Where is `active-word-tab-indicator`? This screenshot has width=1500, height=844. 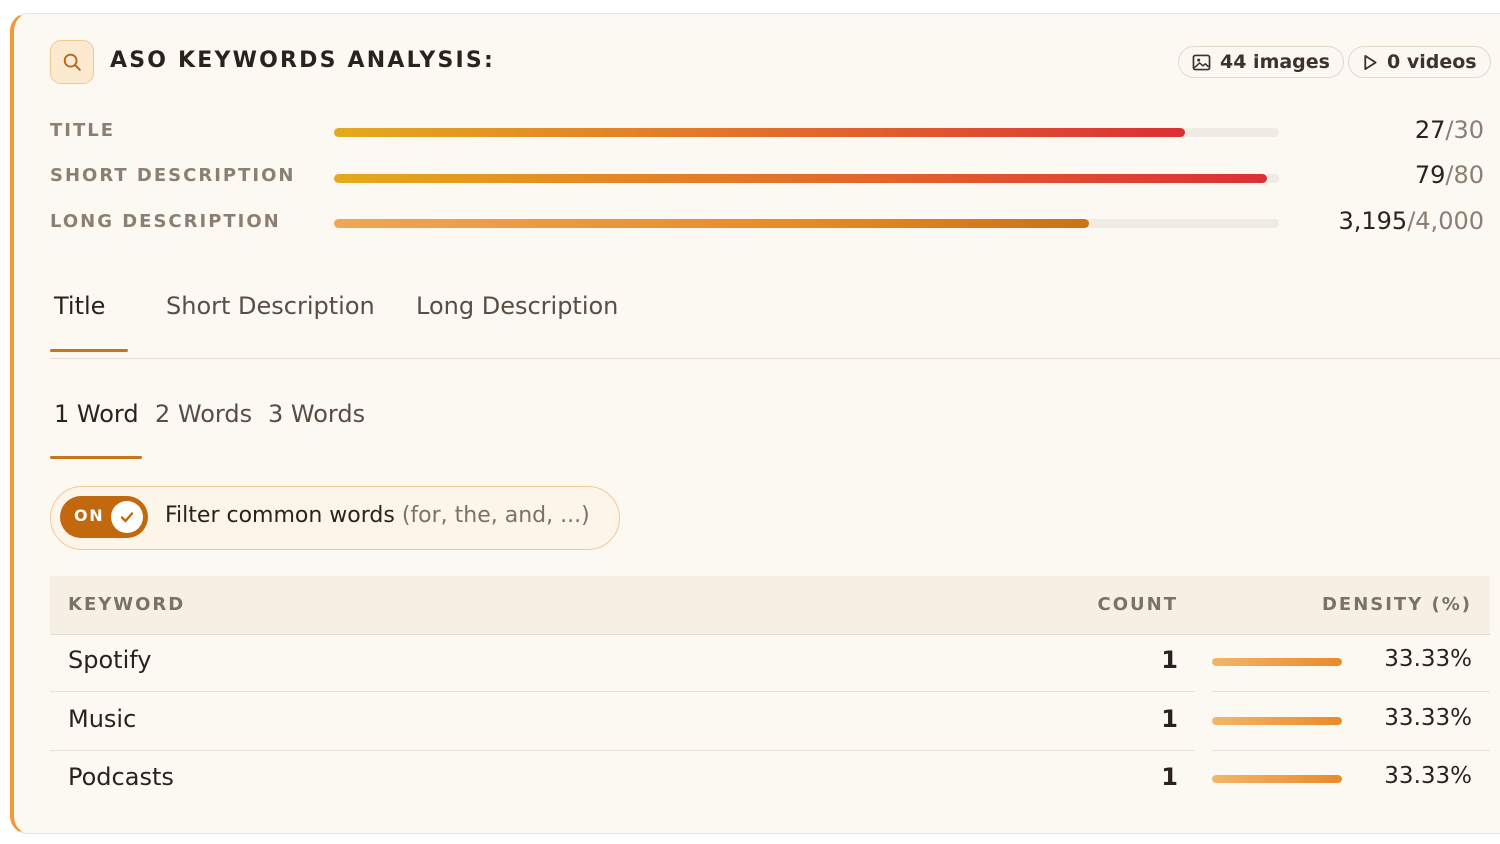
active-word-tab-indicator is located at coordinates (96, 457).